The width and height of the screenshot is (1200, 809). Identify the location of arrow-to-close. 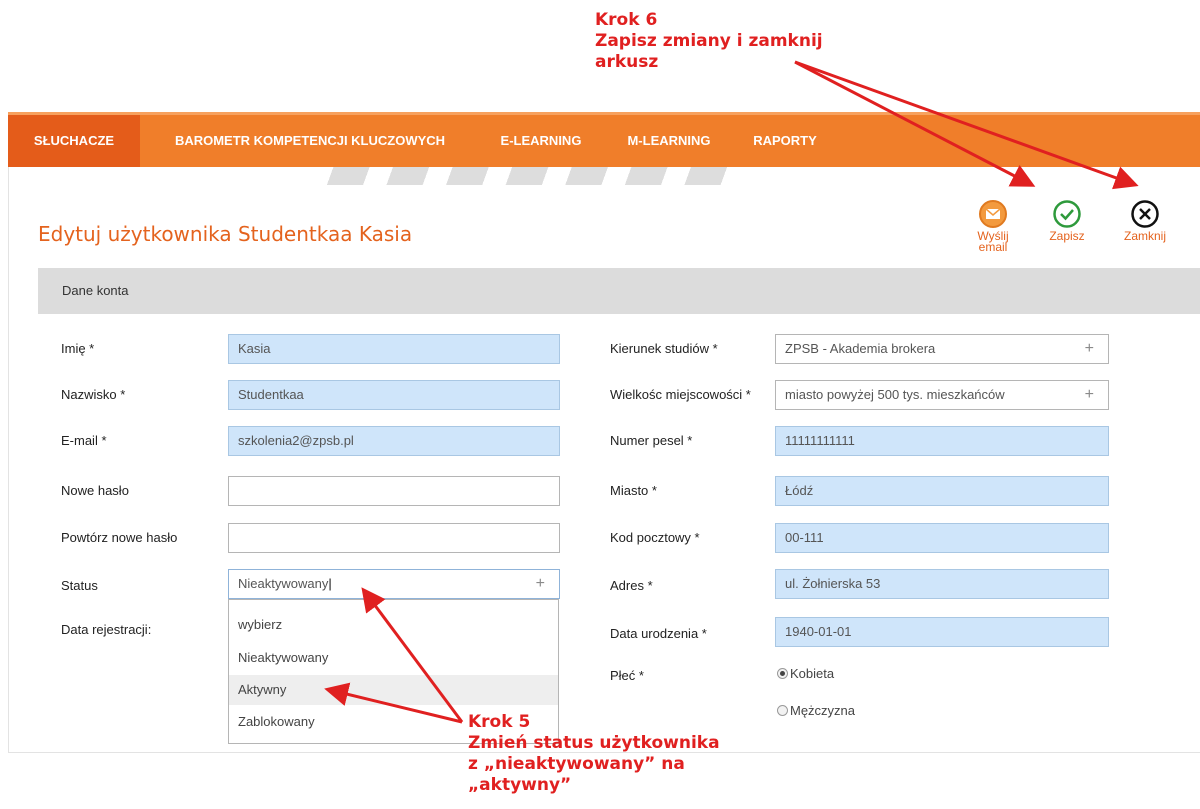
(966, 125).